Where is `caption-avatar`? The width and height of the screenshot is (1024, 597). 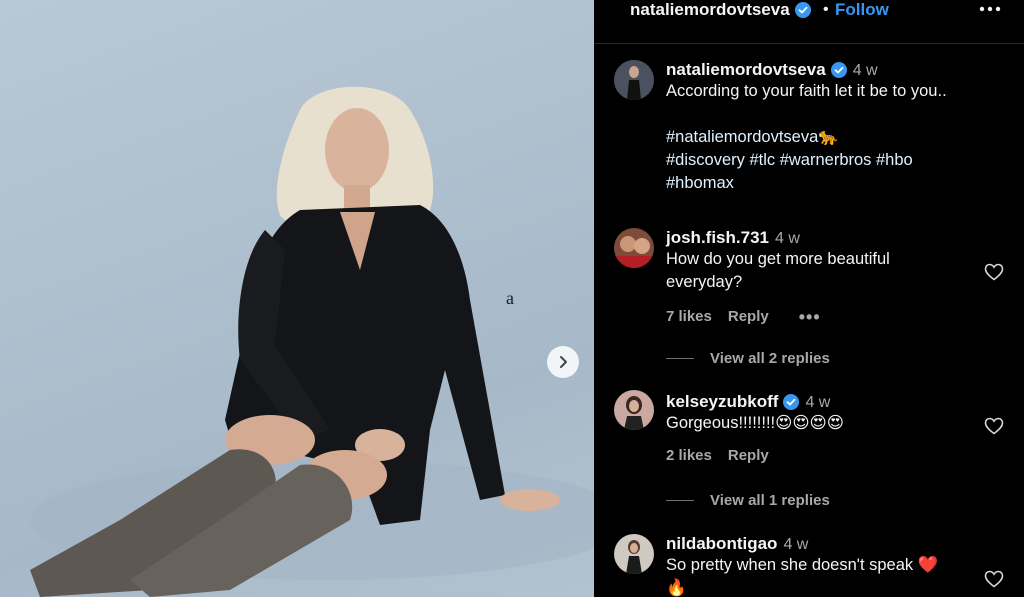
caption-avatar is located at coordinates (634, 80).